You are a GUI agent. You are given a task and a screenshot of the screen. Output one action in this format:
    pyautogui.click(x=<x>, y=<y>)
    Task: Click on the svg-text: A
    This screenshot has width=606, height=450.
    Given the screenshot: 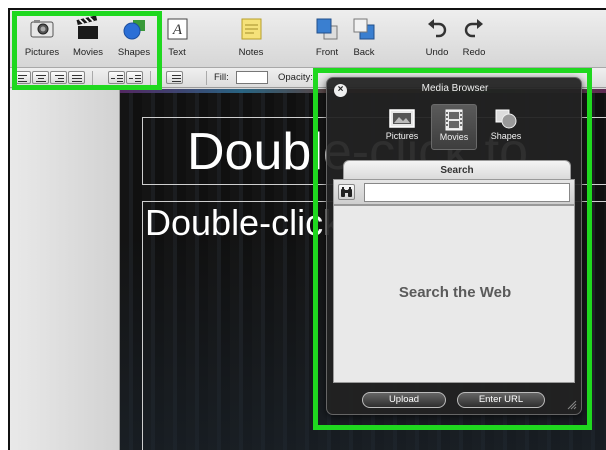 What is the action you would take?
    pyautogui.click(x=177, y=30)
    